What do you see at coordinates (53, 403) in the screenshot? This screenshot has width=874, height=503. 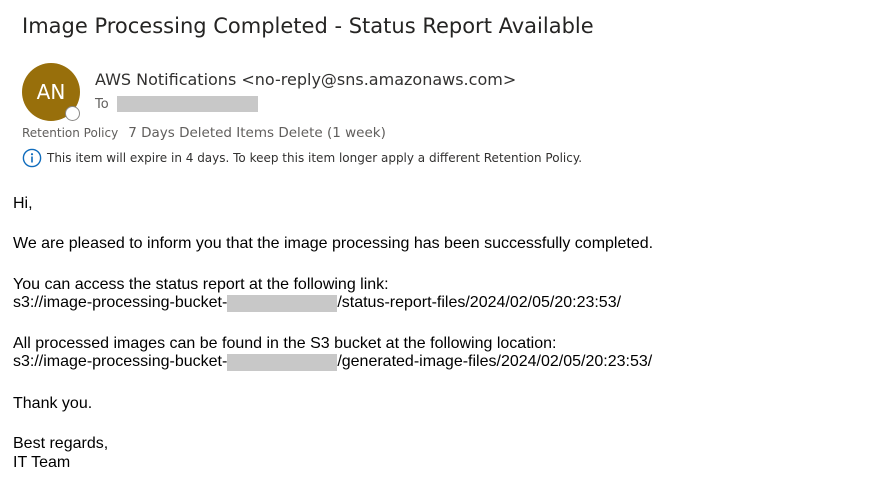 I see `thanks-line: Thank you.` at bounding box center [53, 403].